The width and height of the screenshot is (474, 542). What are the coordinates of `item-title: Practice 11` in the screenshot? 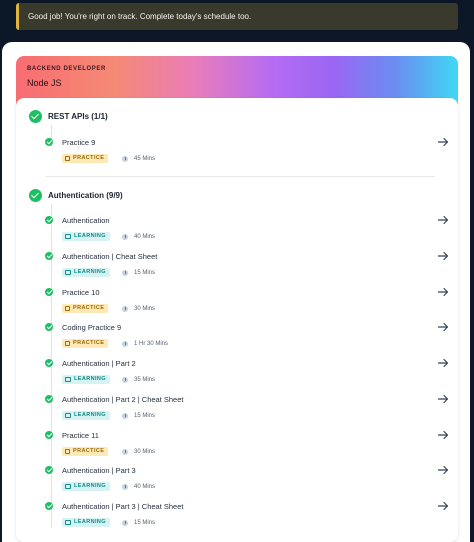 It's located at (80, 435).